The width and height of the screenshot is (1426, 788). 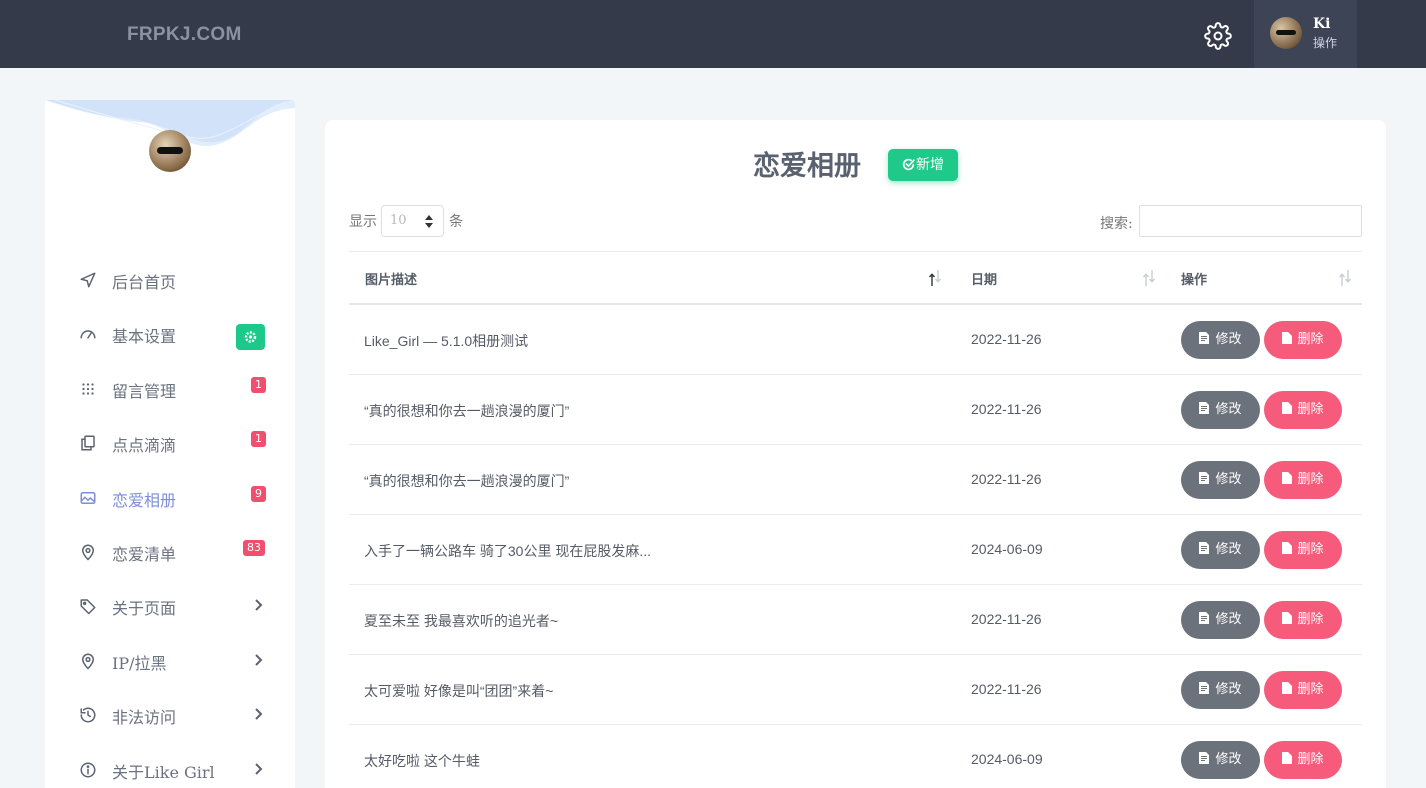 What do you see at coordinates (1007, 549) in the screenshot?
I see `row-date: 2024-06-09` at bounding box center [1007, 549].